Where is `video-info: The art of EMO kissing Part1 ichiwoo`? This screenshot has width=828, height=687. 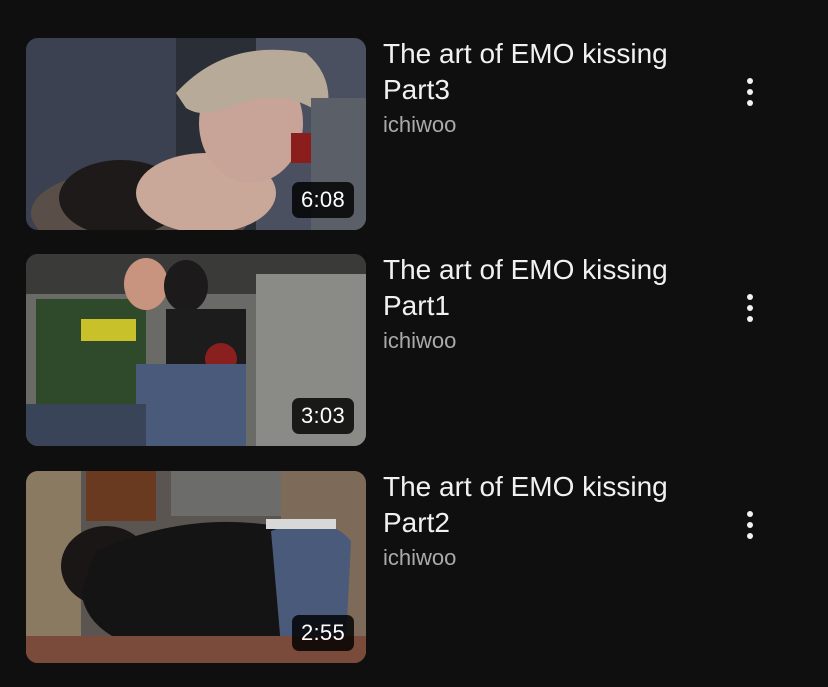 video-info: The art of EMO kissing Part1 ichiwoo is located at coordinates (553, 304).